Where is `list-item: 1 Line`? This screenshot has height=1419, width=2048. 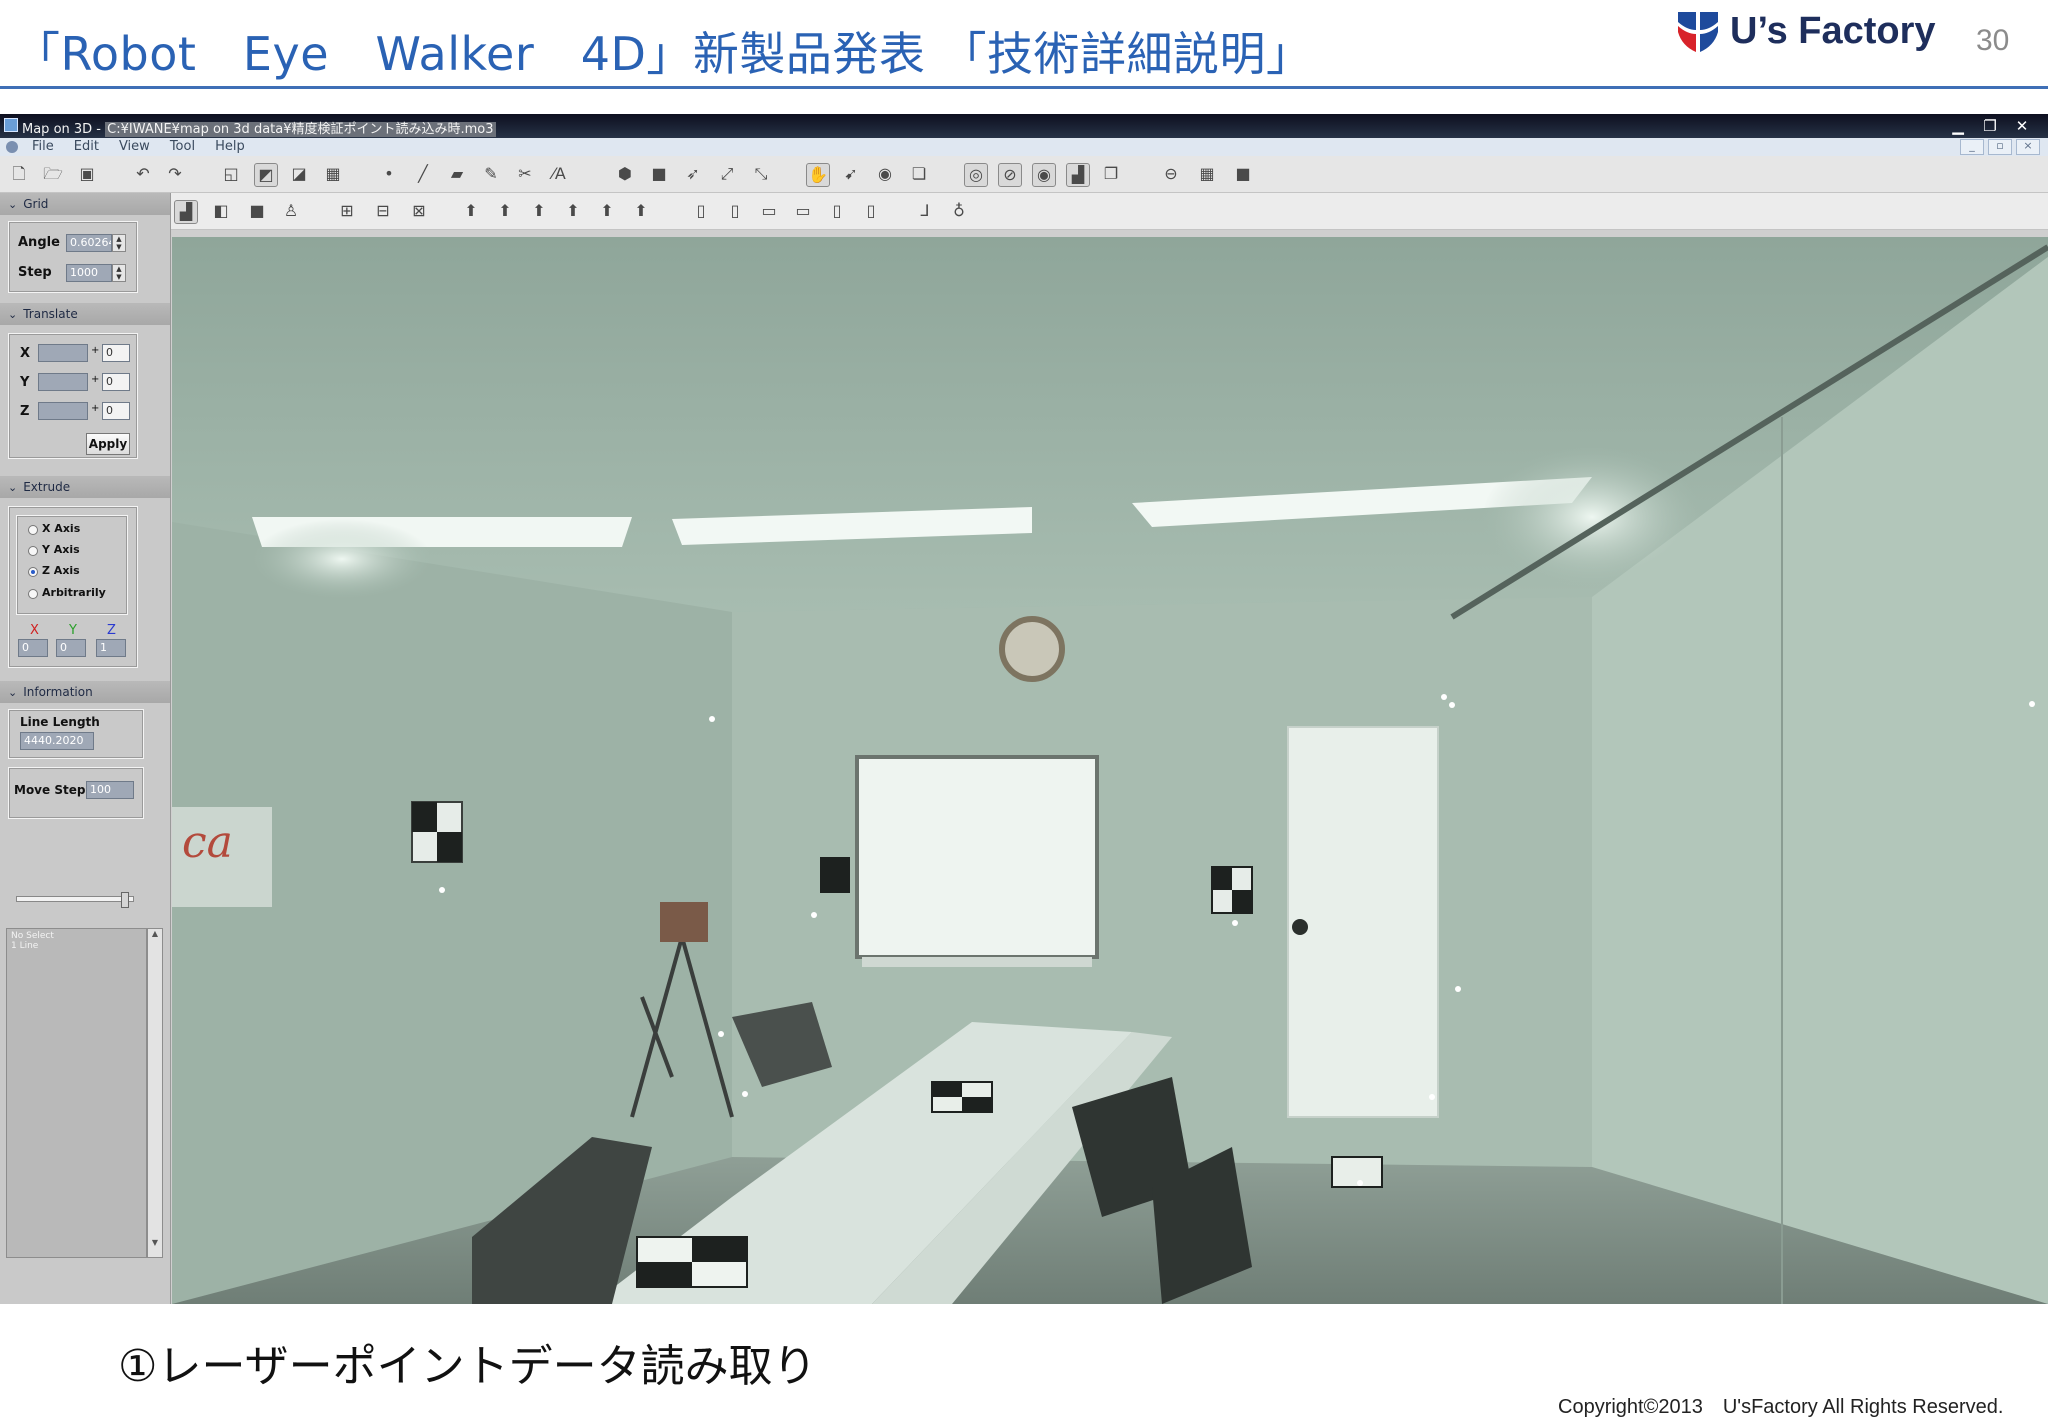
list-item: 1 Line is located at coordinates (76, 946).